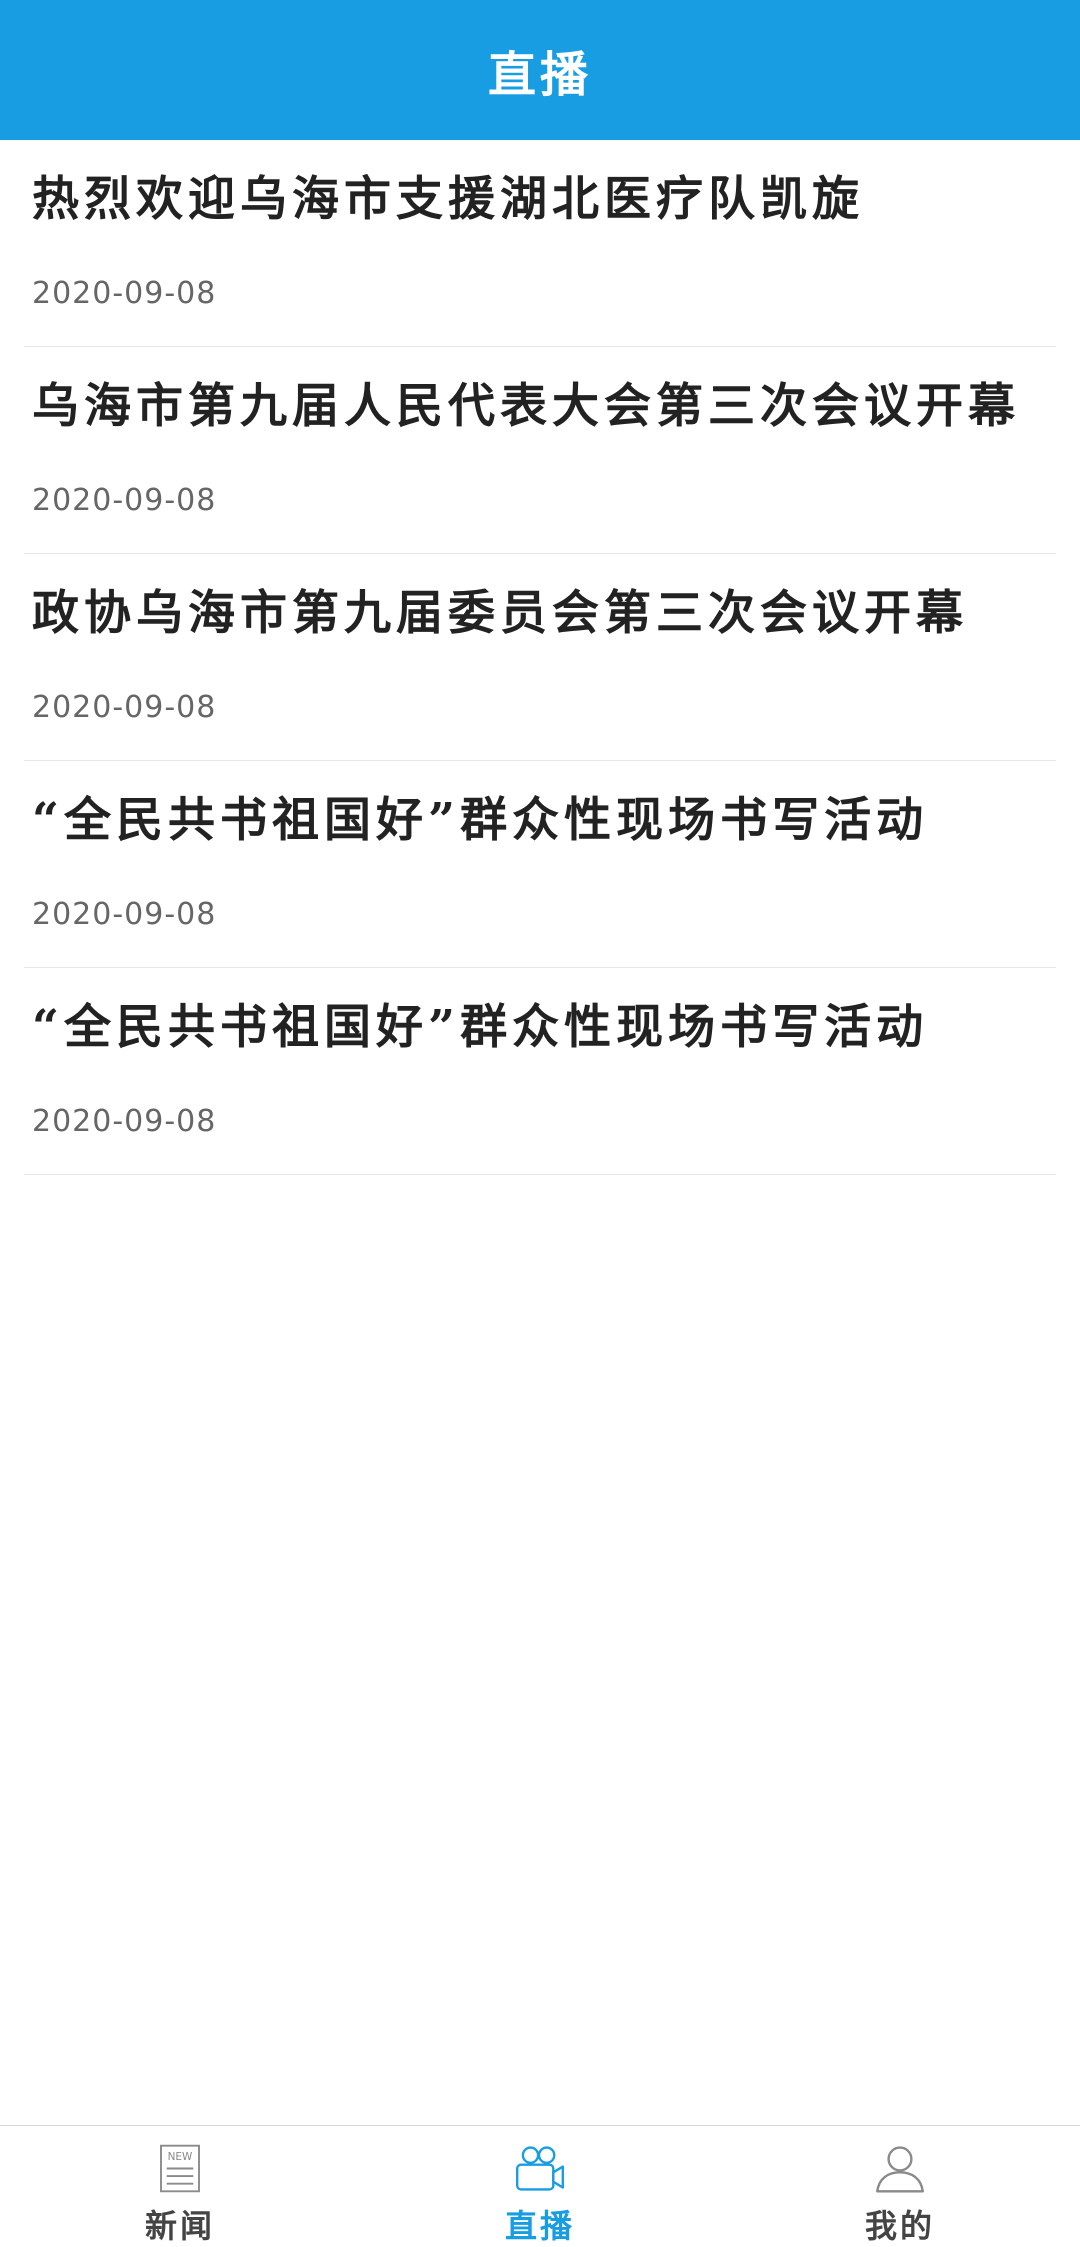 The image size is (1080, 2247). I want to click on bottom-tab-bar: NEW 新闻 直播 我的, so click(540, 2186).